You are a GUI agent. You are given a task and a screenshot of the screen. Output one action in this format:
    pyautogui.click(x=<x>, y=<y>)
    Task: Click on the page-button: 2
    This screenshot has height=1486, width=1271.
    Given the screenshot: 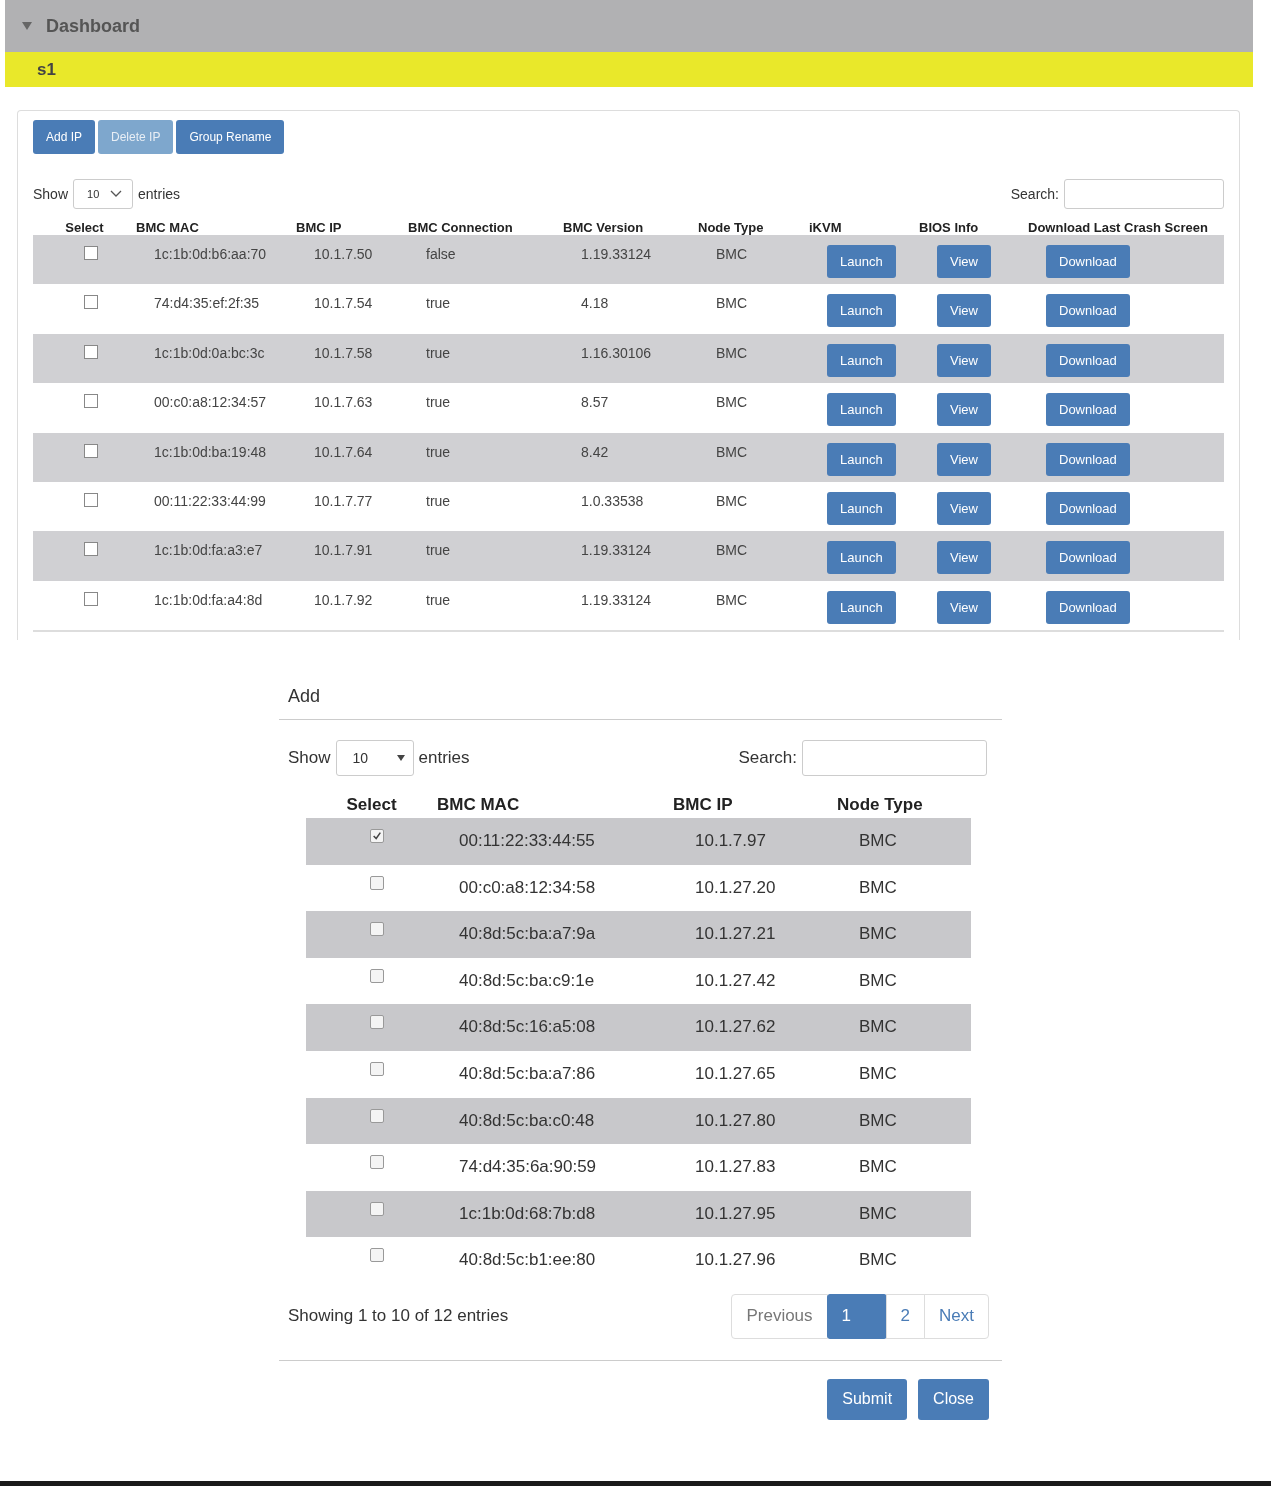 What is the action you would take?
    pyautogui.click(x=905, y=1316)
    